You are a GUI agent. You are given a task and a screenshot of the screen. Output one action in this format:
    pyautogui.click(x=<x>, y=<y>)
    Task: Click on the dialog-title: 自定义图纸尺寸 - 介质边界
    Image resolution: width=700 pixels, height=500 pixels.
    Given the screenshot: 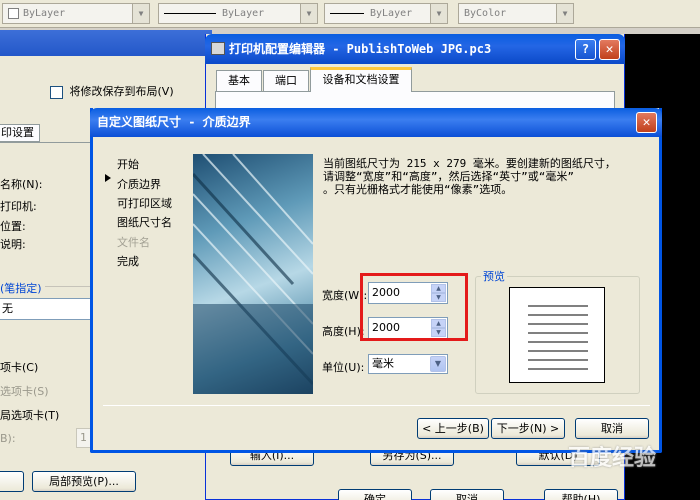 What is the action you would take?
    pyautogui.click(x=174, y=122)
    